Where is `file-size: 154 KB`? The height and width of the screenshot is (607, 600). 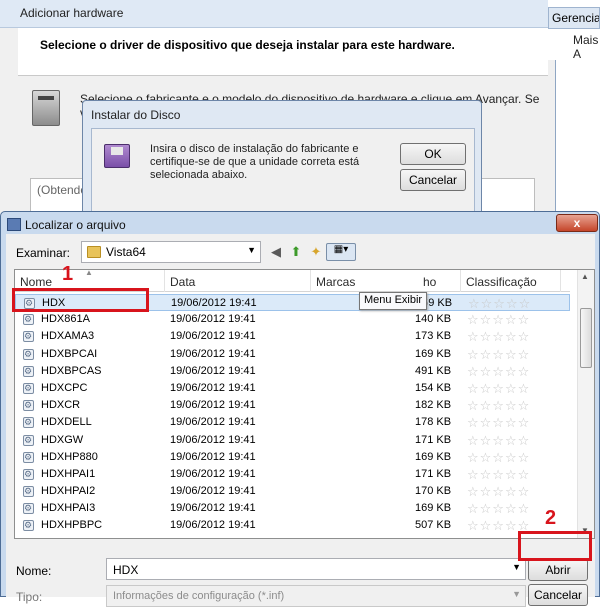
file-size: 154 KB is located at coordinates (433, 387).